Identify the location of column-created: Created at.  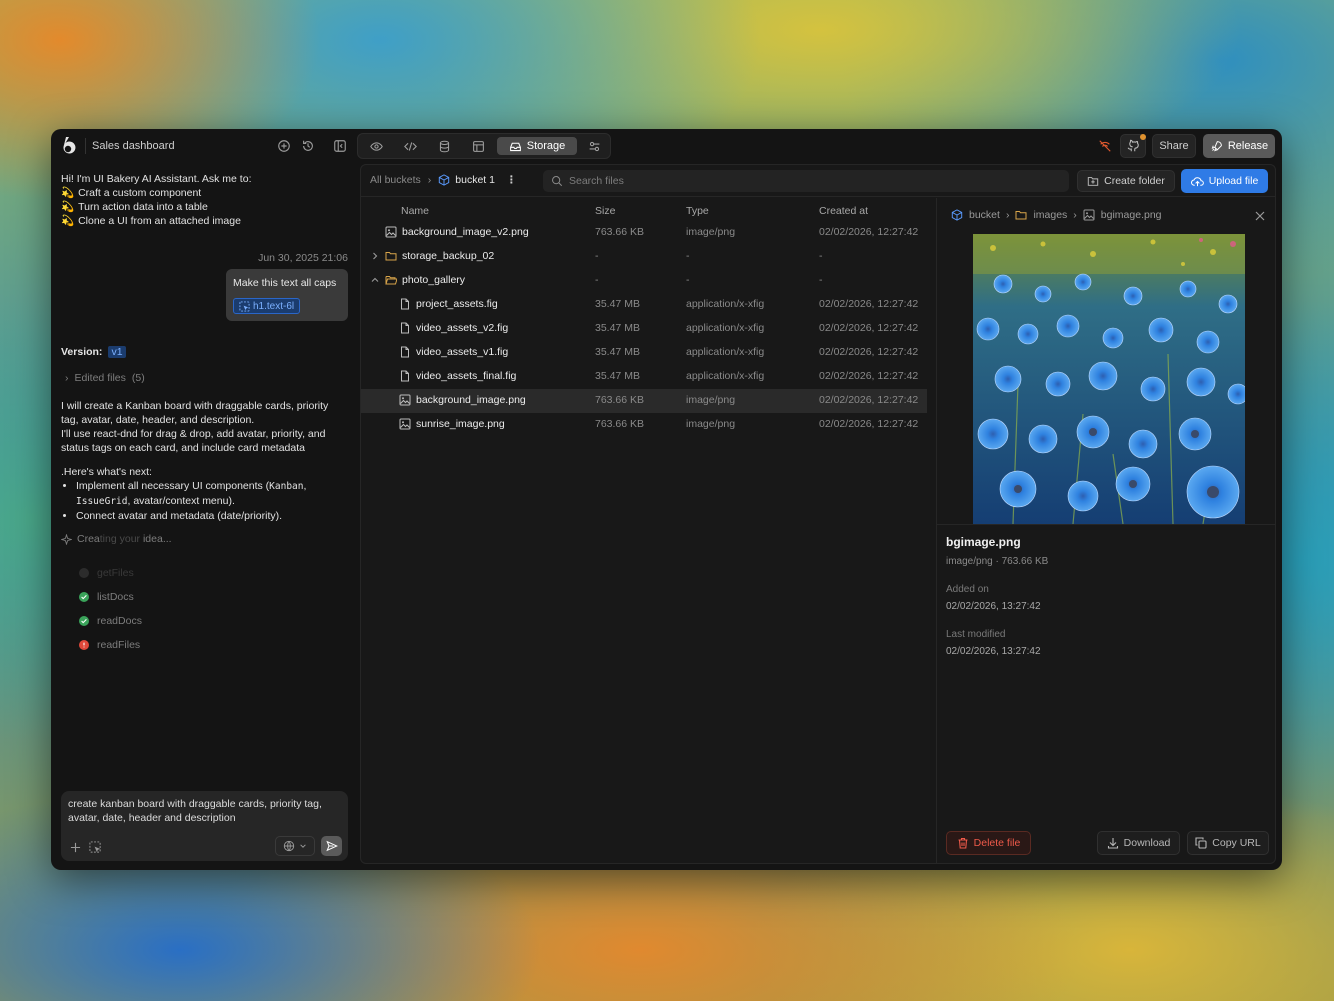
(843, 211).